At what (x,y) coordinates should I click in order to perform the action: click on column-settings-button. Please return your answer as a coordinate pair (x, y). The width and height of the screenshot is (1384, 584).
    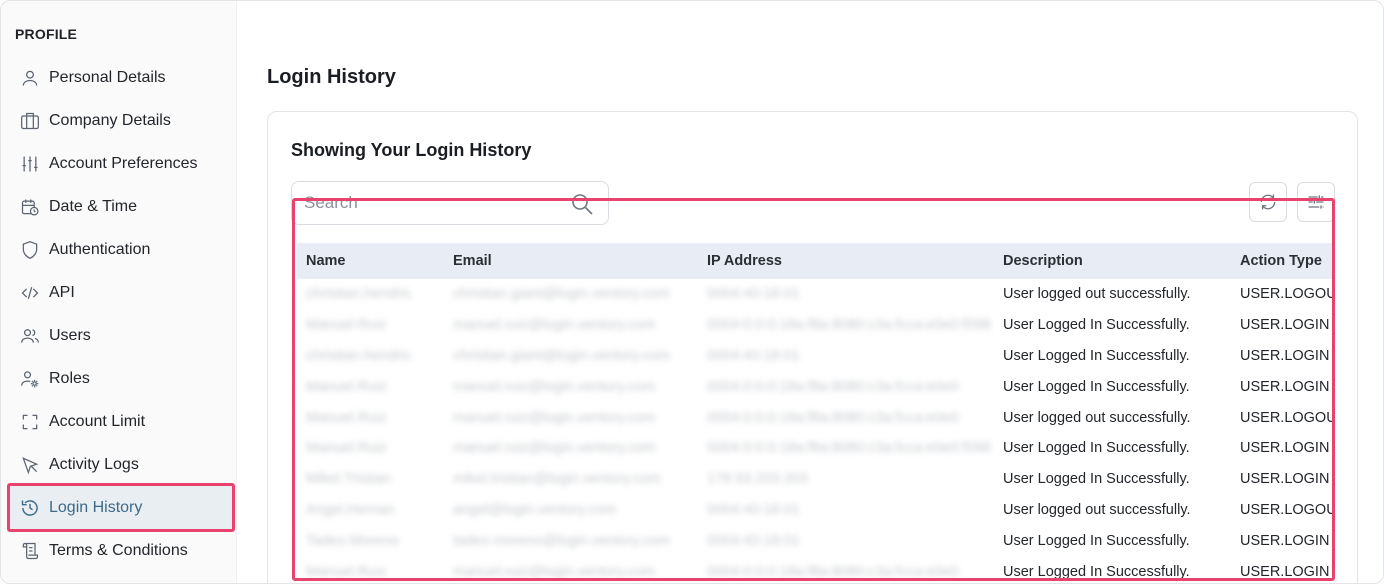
    Looking at the image, I should click on (1316, 202).